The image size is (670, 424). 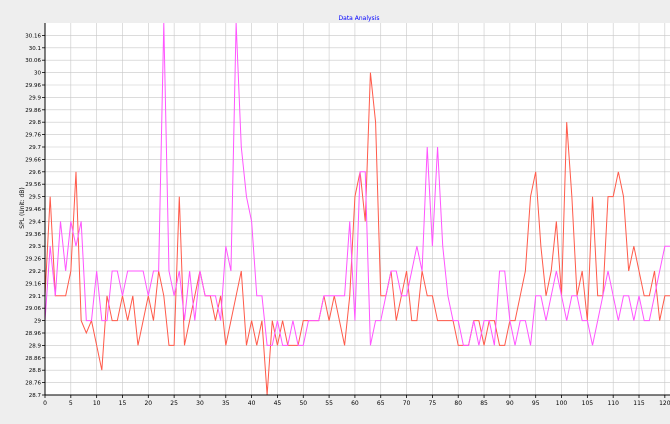 I want to click on y-tick-label: 29.36, so click(x=33, y=235).